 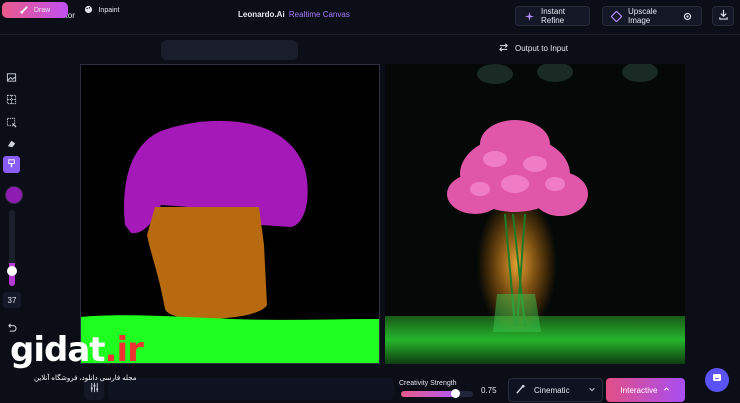 I want to click on style-dropdown: Cinematic, so click(x=555, y=390).